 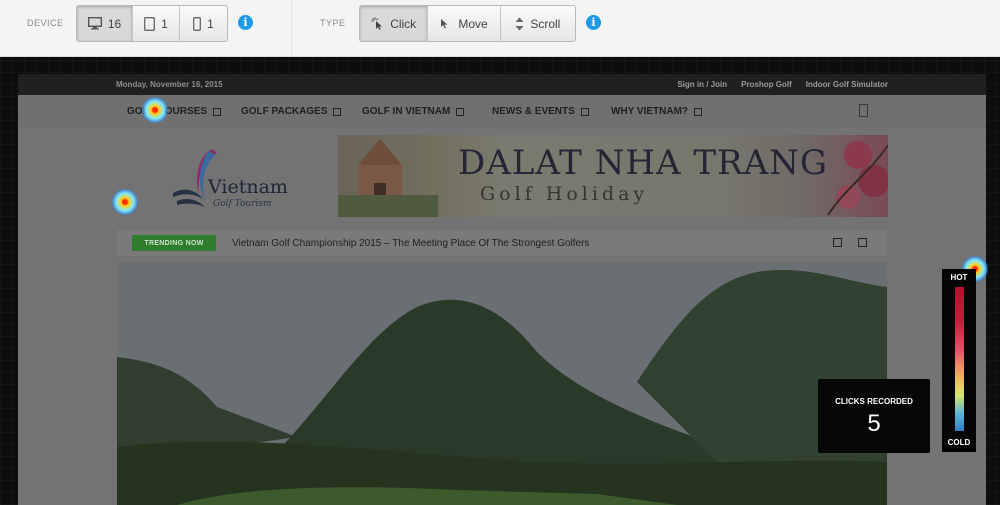 I want to click on device-tablet-button: 1, so click(x=156, y=23).